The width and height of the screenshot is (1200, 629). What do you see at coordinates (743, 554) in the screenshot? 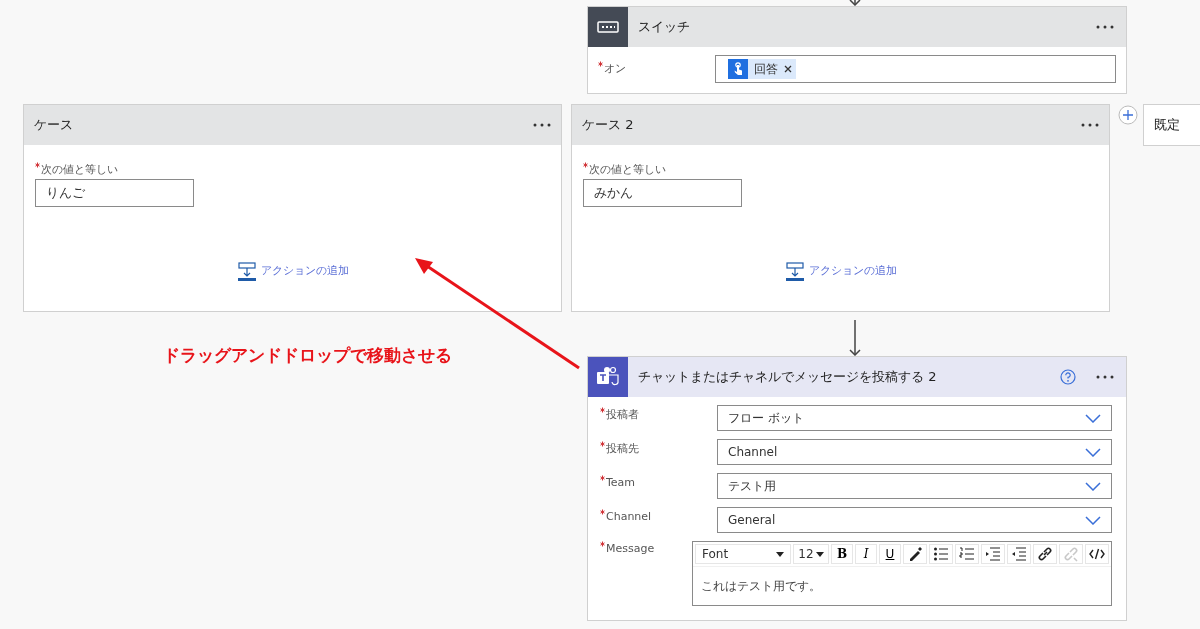
I see `font-select: Font` at bounding box center [743, 554].